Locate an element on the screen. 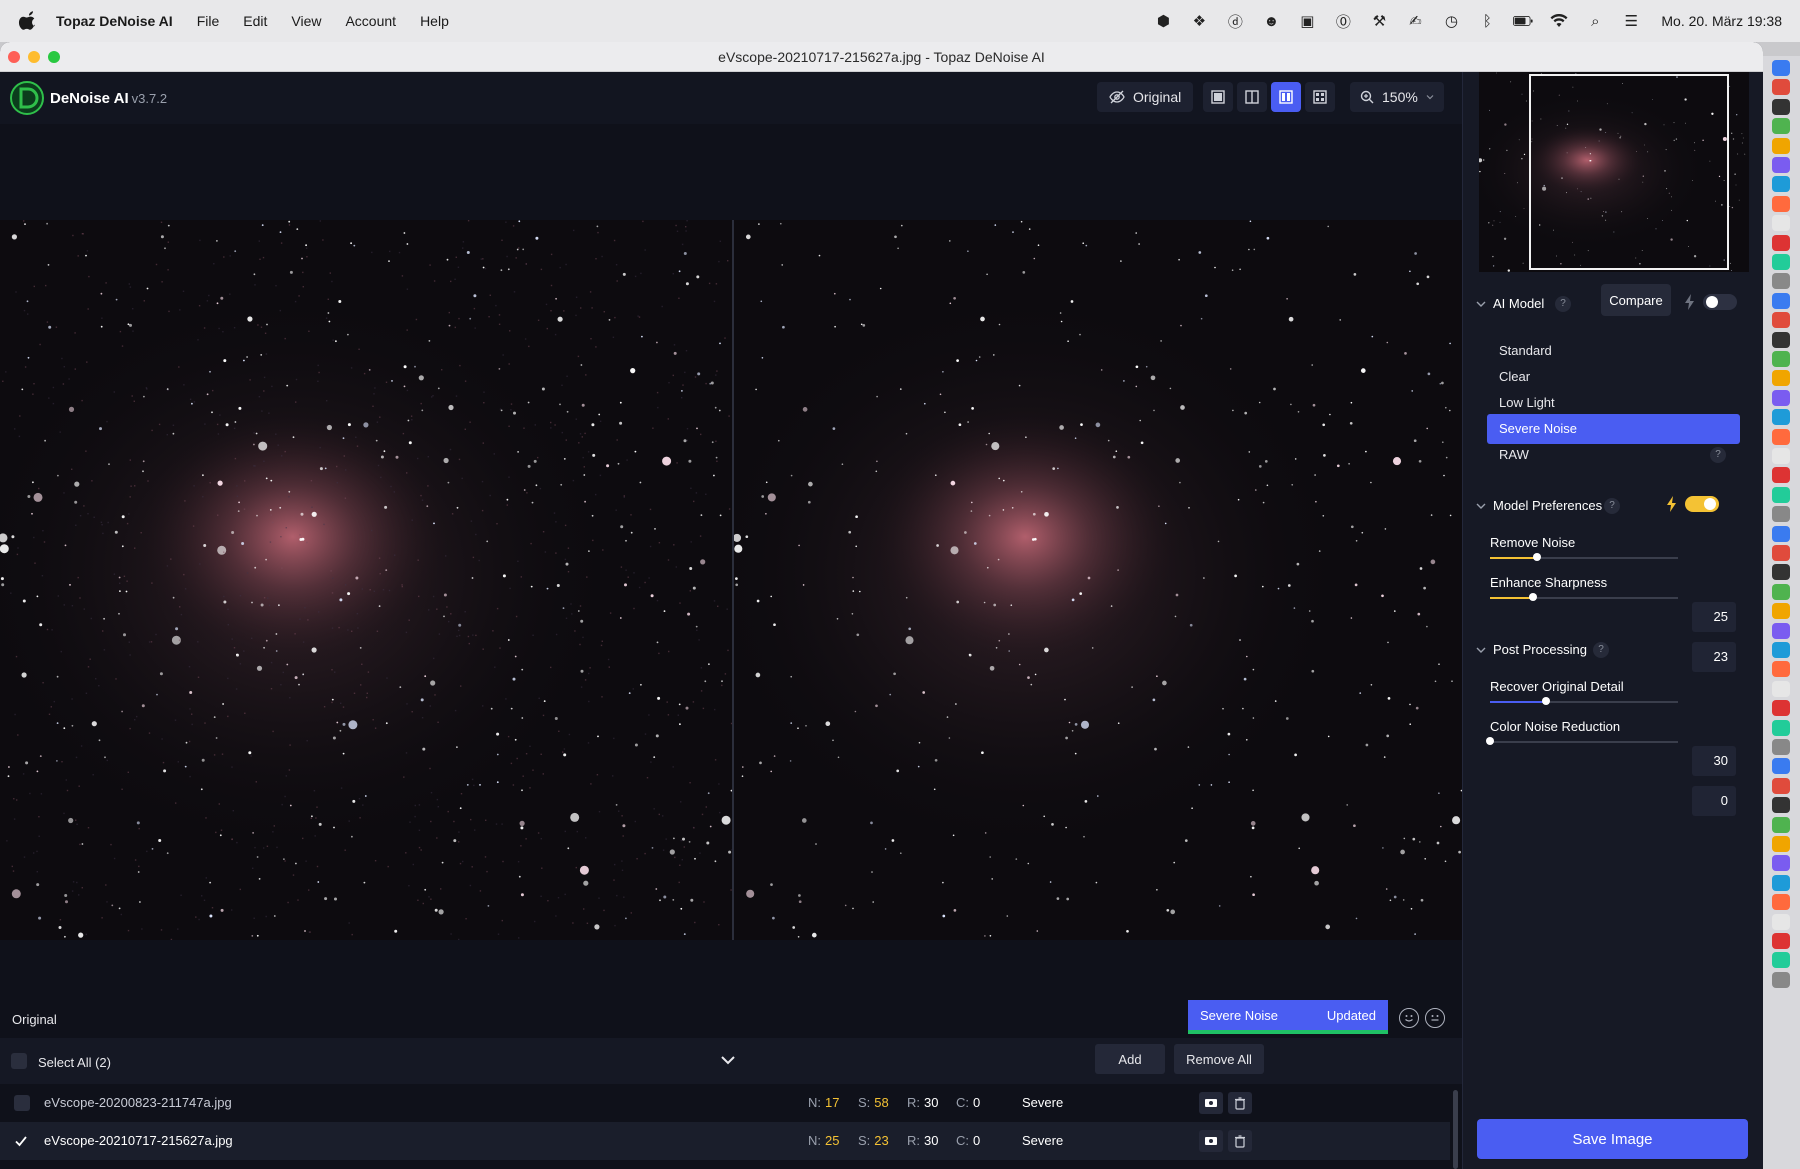 The height and width of the screenshot is (1169, 1800). post-processing-chevron-icon is located at coordinates (1481, 650).